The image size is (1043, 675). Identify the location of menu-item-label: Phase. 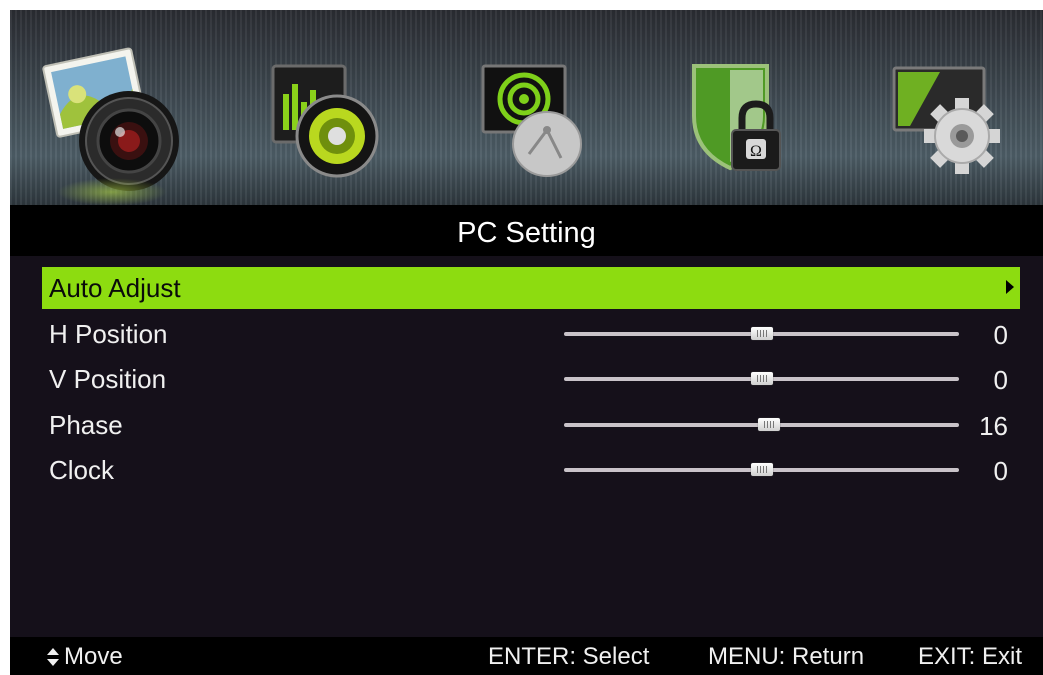
(86, 425).